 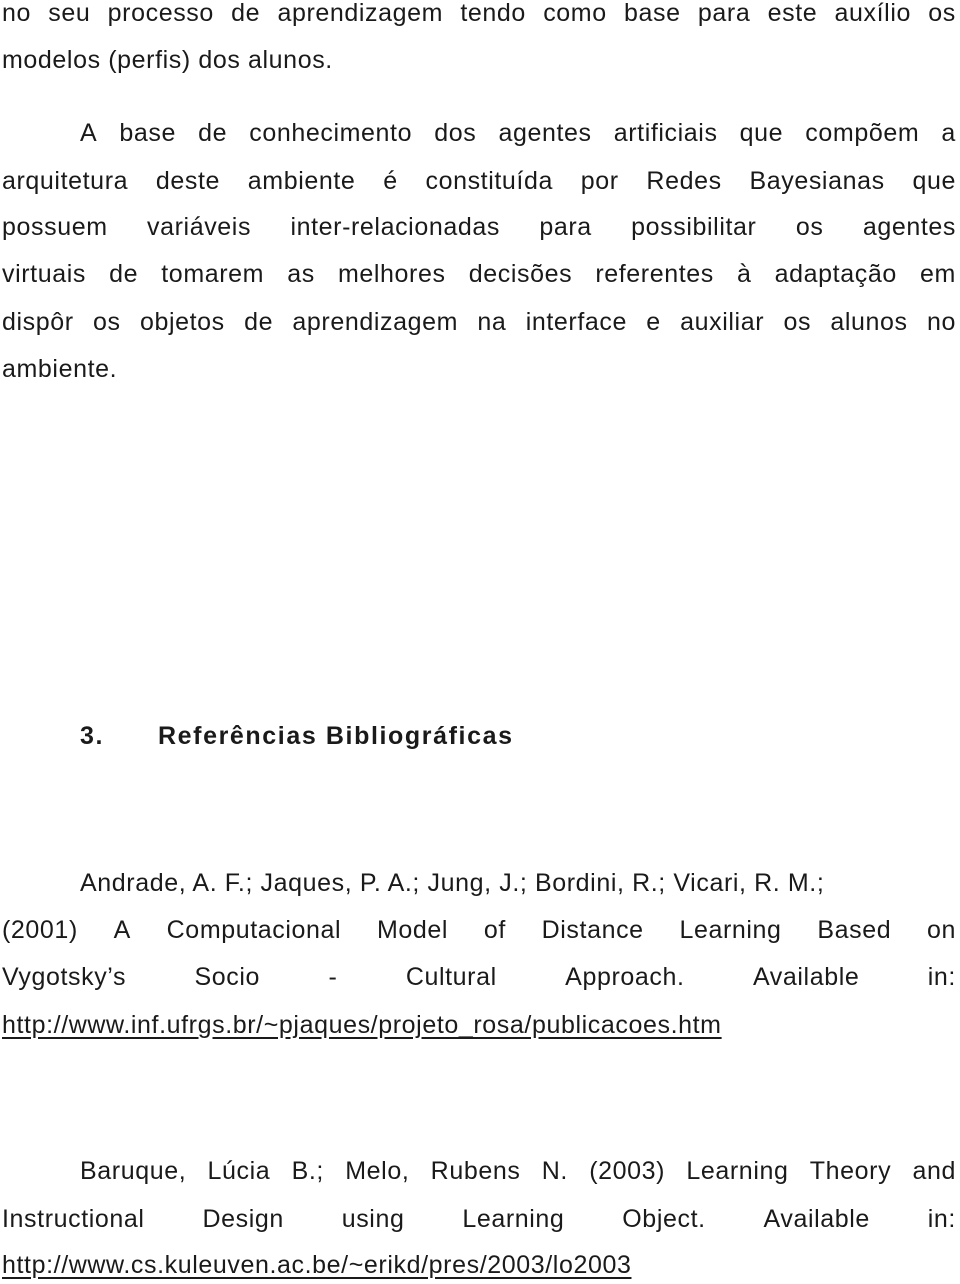 I want to click on word: auxiliar, so click(x=722, y=322).